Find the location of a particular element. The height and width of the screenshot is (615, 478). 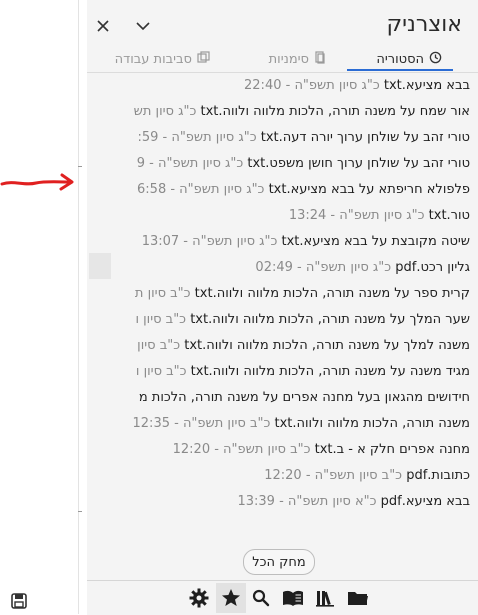

red-arrow-annotation is located at coordinates (37, 182).